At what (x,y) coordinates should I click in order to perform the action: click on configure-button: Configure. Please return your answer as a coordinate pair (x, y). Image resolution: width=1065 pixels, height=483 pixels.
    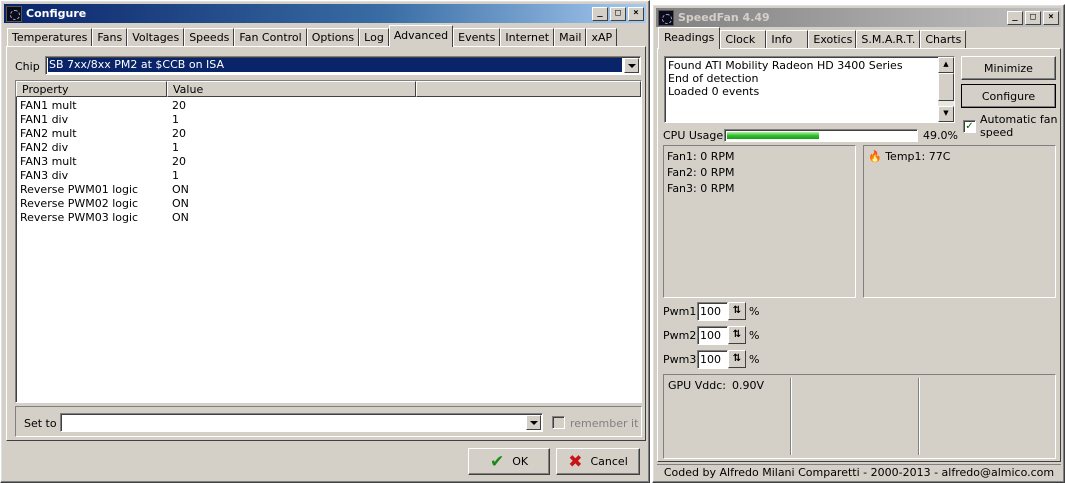
    Looking at the image, I should click on (1008, 96).